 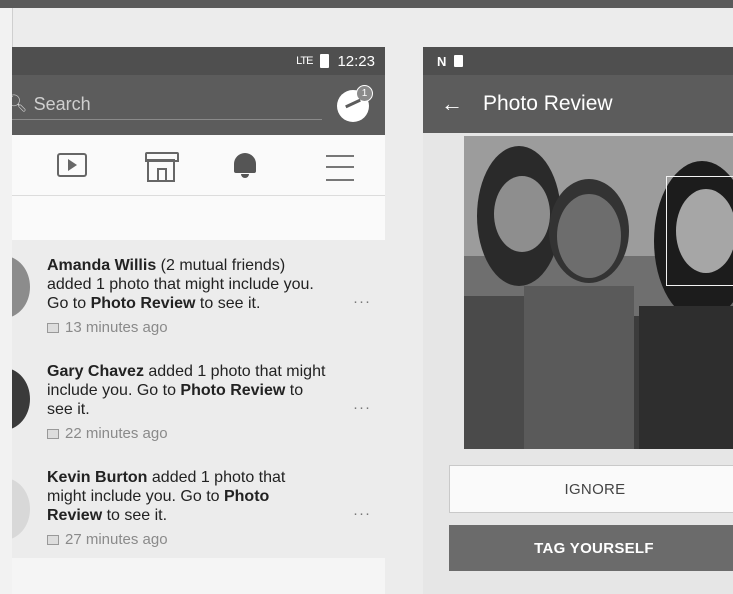 What do you see at coordinates (187, 539) in the screenshot?
I see `notification-time: 27 minutes ago` at bounding box center [187, 539].